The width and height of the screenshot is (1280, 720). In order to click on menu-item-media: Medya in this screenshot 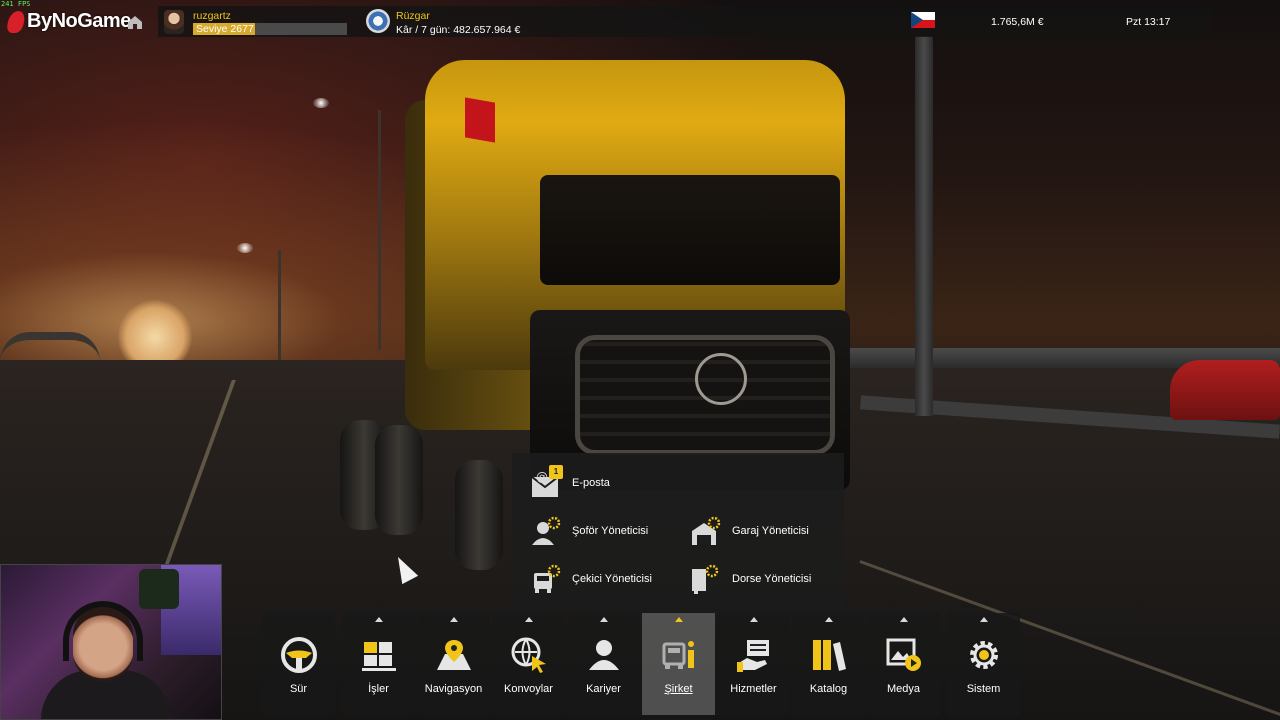, I will do `click(903, 664)`.